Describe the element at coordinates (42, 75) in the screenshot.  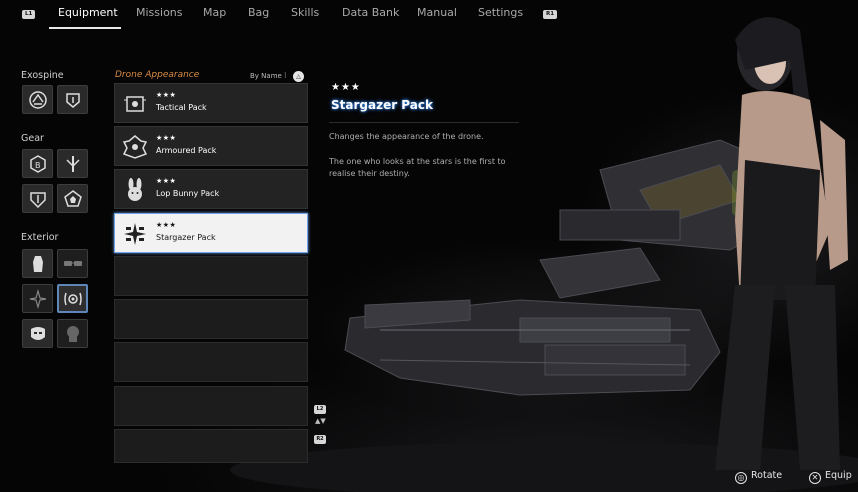
I see `category-title-exospine: Exospine` at that location.